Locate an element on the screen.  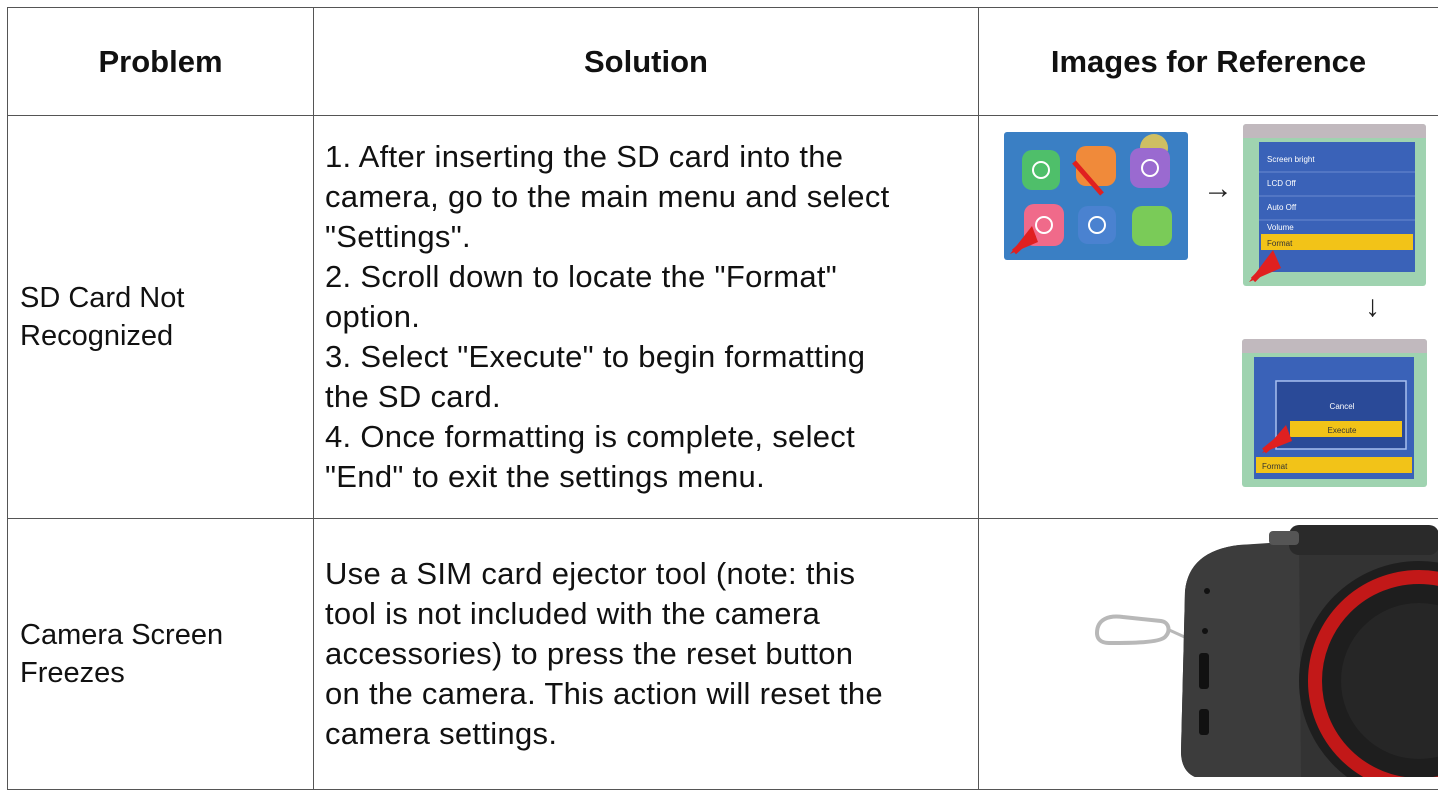
problem-line: Recognized is located at coordinates (166, 336).